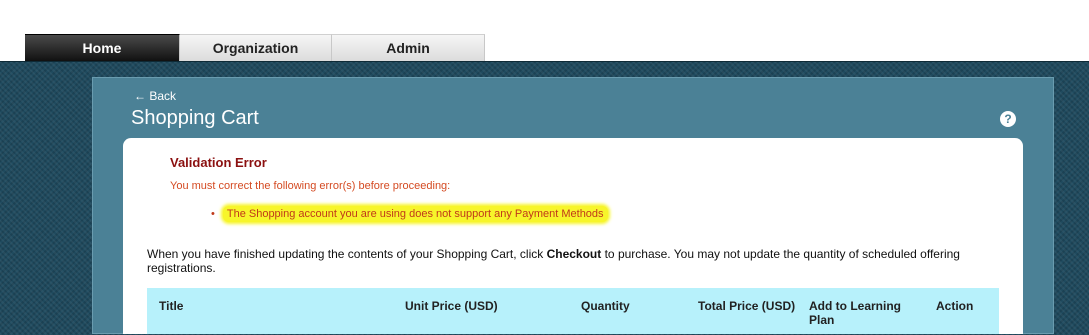 This screenshot has width=1089, height=335. I want to click on column-header-quantity: Quantity, so click(605, 306).